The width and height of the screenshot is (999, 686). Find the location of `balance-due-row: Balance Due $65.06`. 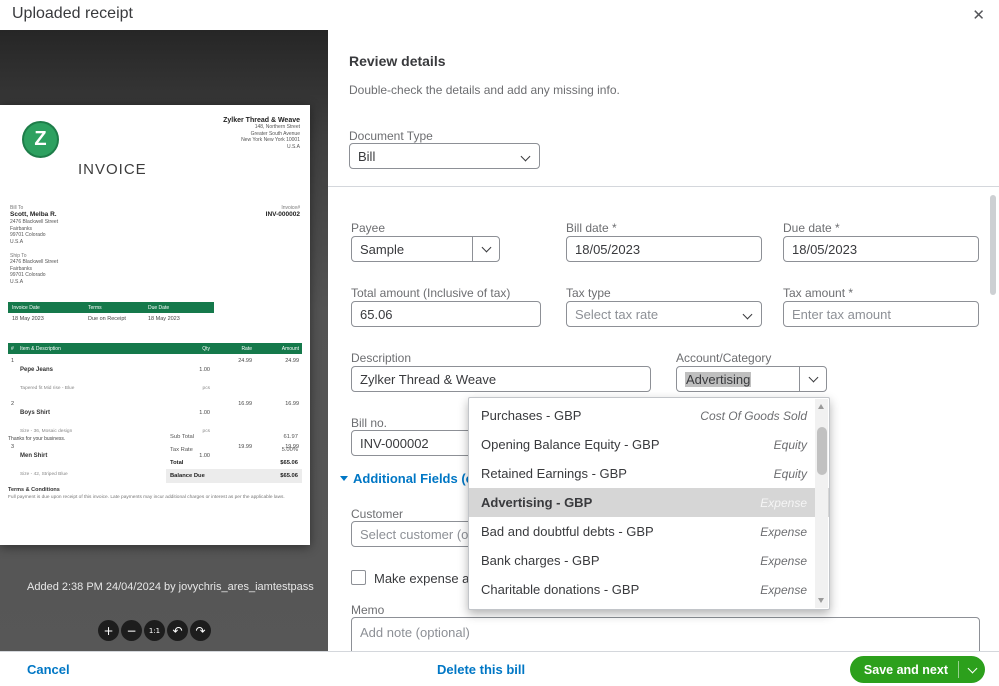

balance-due-row: Balance Due $65.06 is located at coordinates (234, 476).